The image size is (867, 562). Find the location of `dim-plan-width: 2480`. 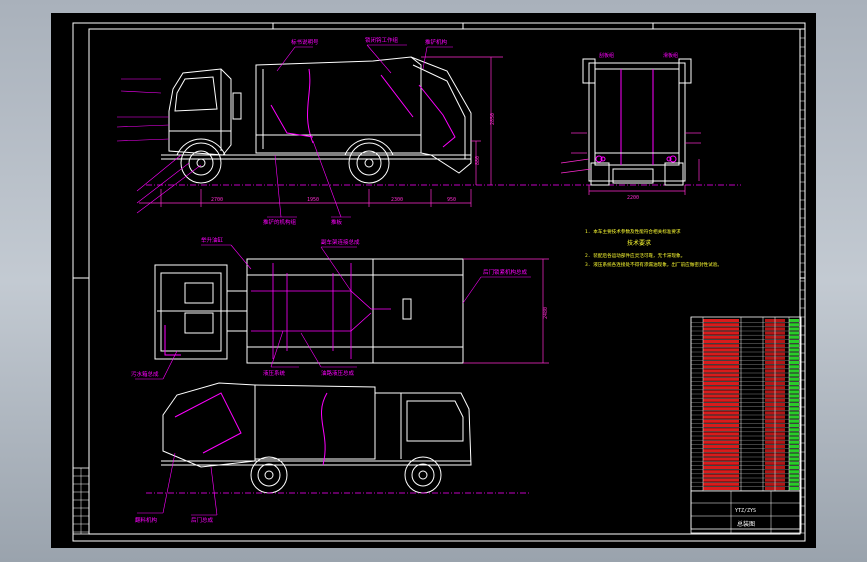

dim-plan-width: 2480 is located at coordinates (546, 313).